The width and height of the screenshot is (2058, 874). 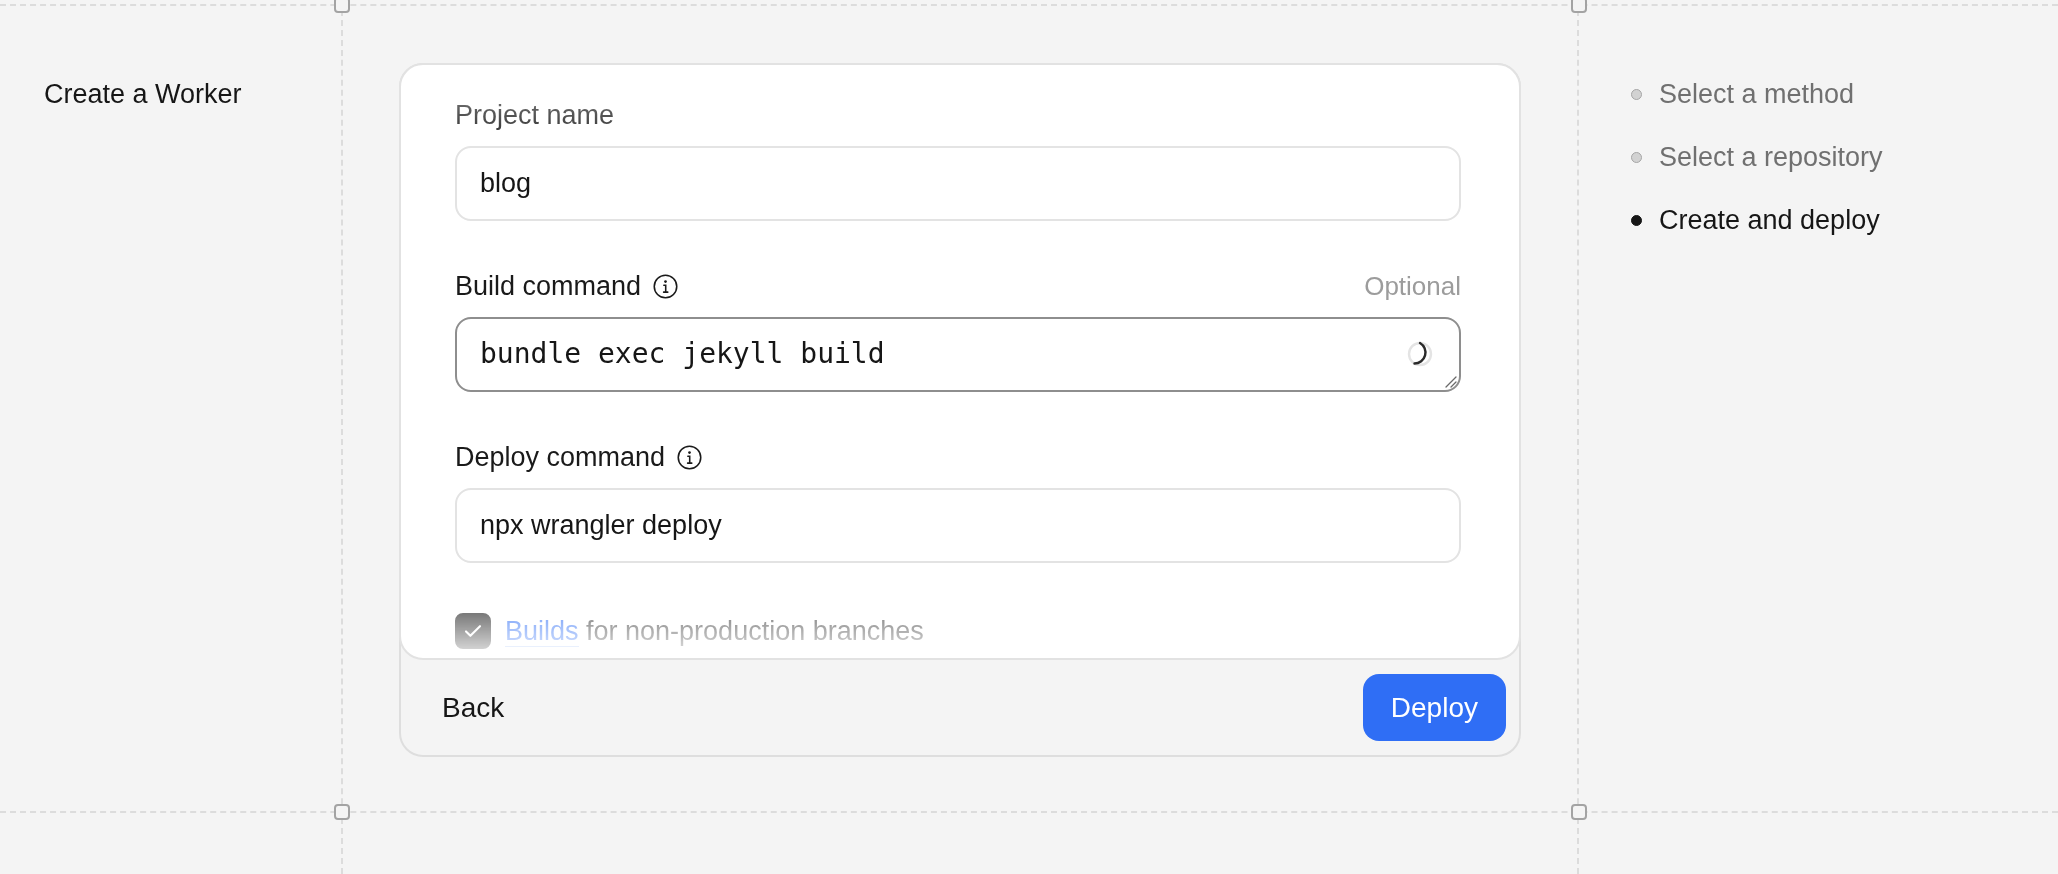 I want to click on step-label: Select a repository, so click(x=1771, y=157).